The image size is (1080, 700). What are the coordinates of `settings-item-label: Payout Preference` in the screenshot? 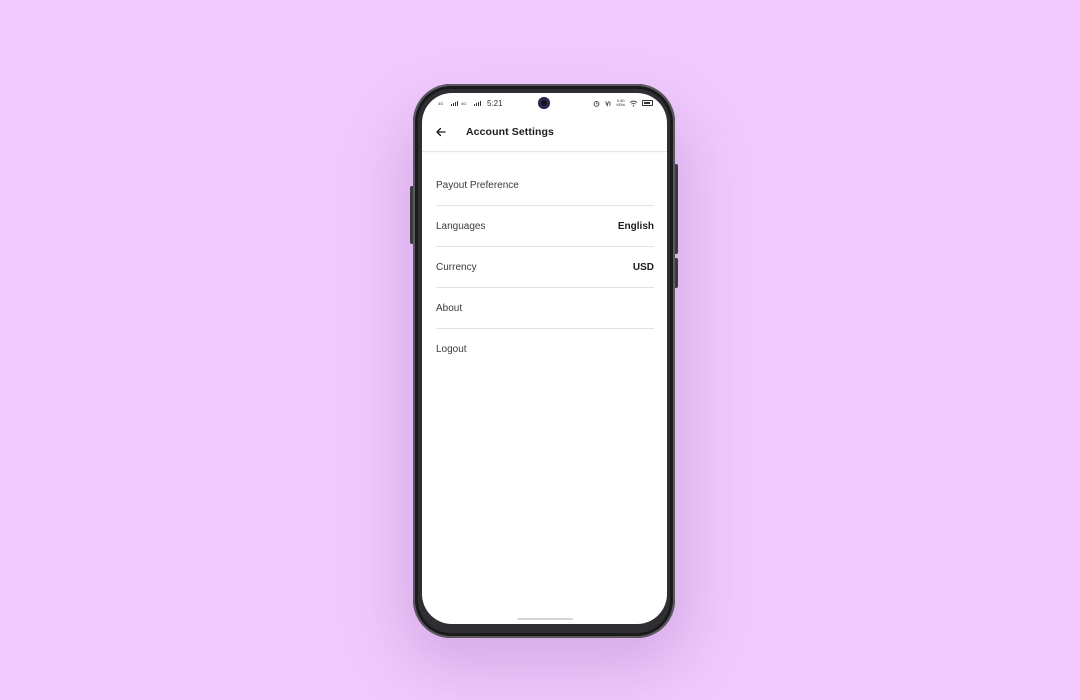 It's located at (477, 185).